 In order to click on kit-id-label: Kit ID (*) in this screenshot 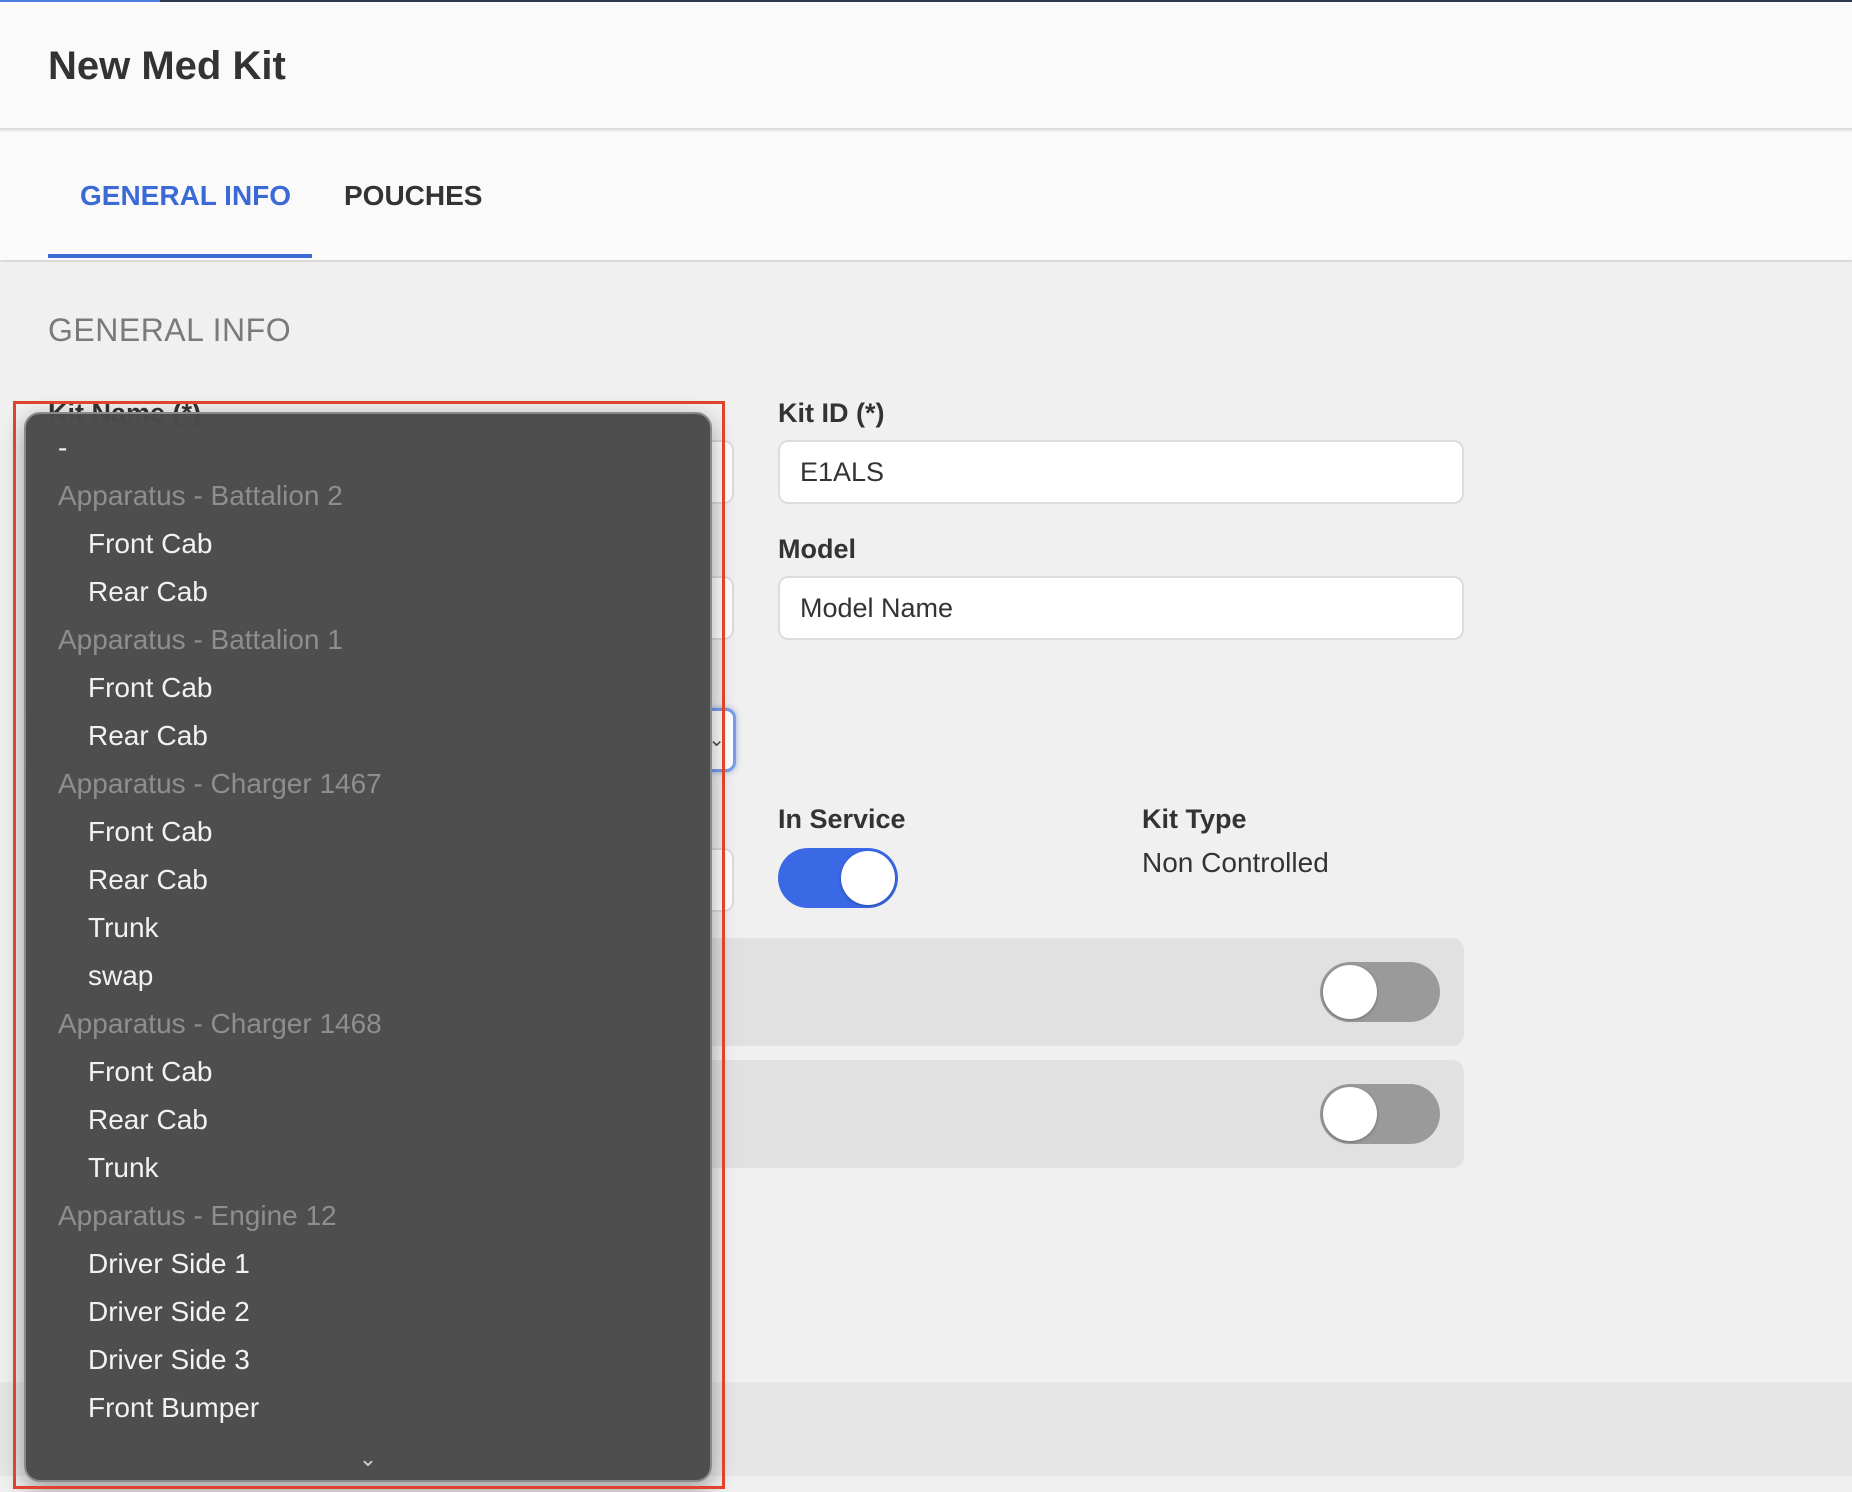, I will do `click(831, 413)`.